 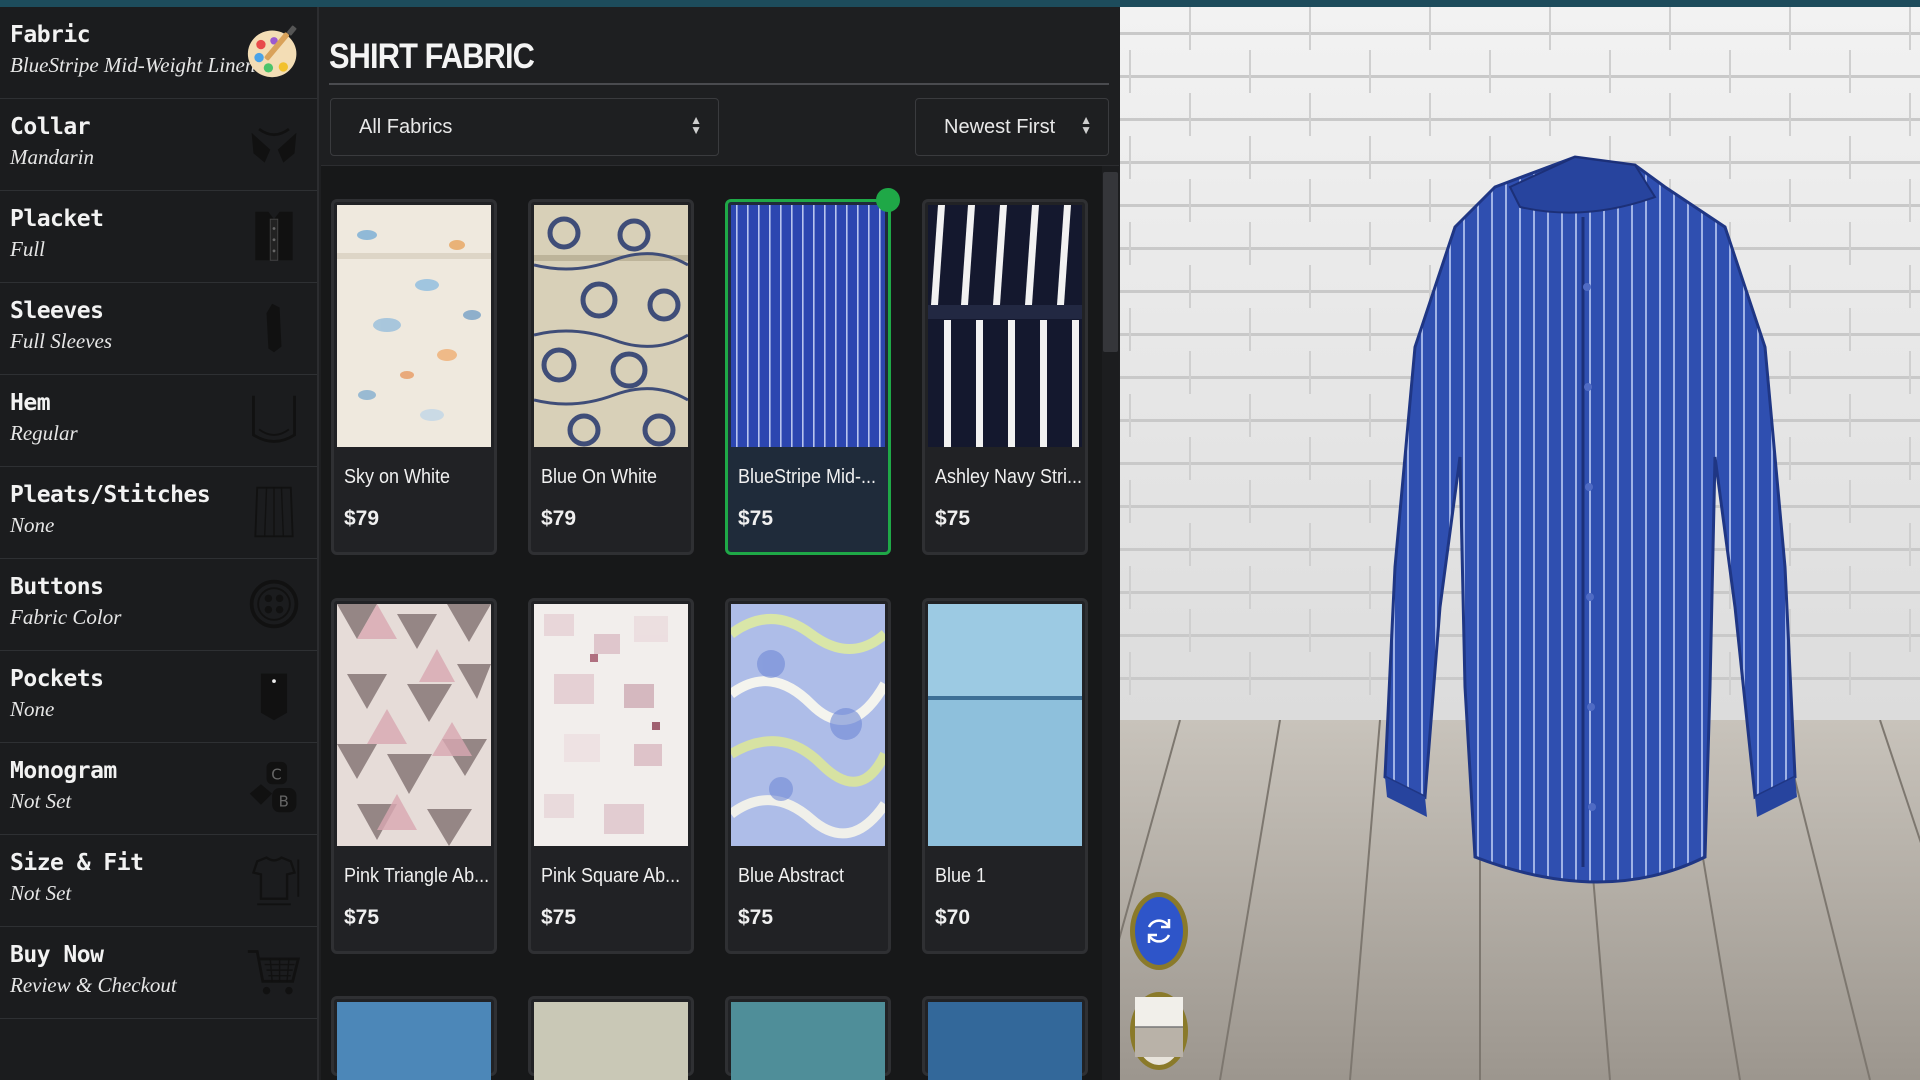 What do you see at coordinates (274, 696) in the screenshot?
I see `pocket-icon` at bounding box center [274, 696].